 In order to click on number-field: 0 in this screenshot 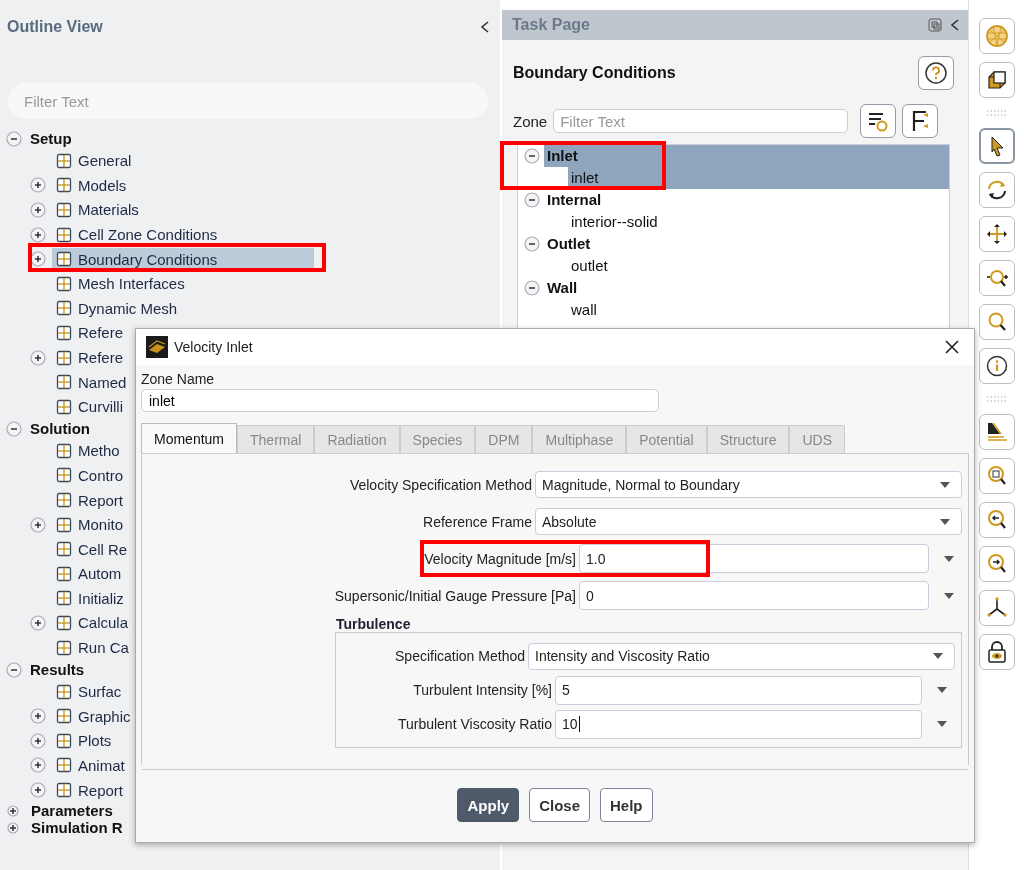, I will do `click(754, 595)`.